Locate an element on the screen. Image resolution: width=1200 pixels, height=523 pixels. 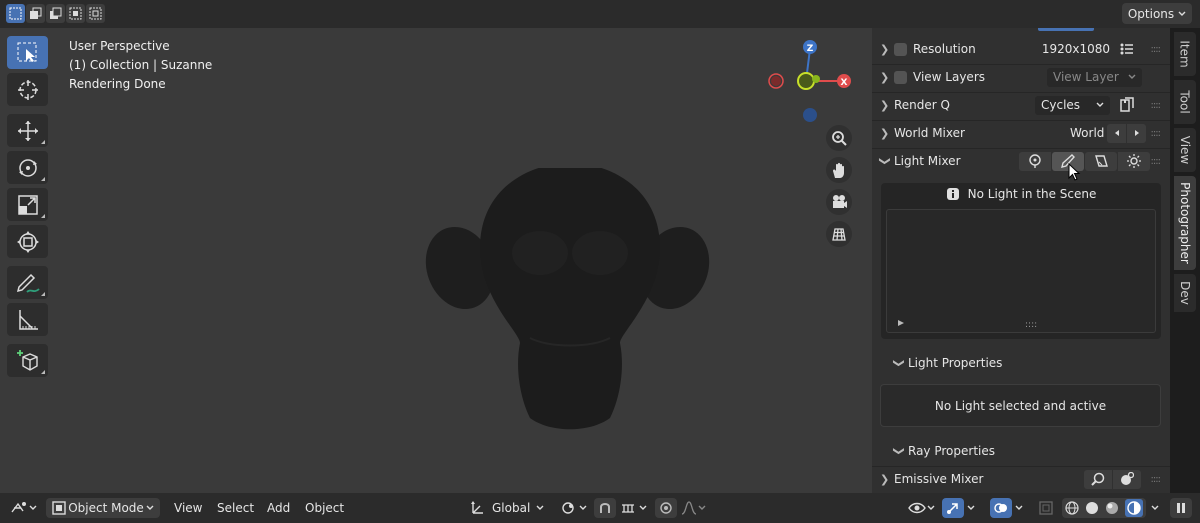
tab-photographer: Photographer is located at coordinates (1185, 223).